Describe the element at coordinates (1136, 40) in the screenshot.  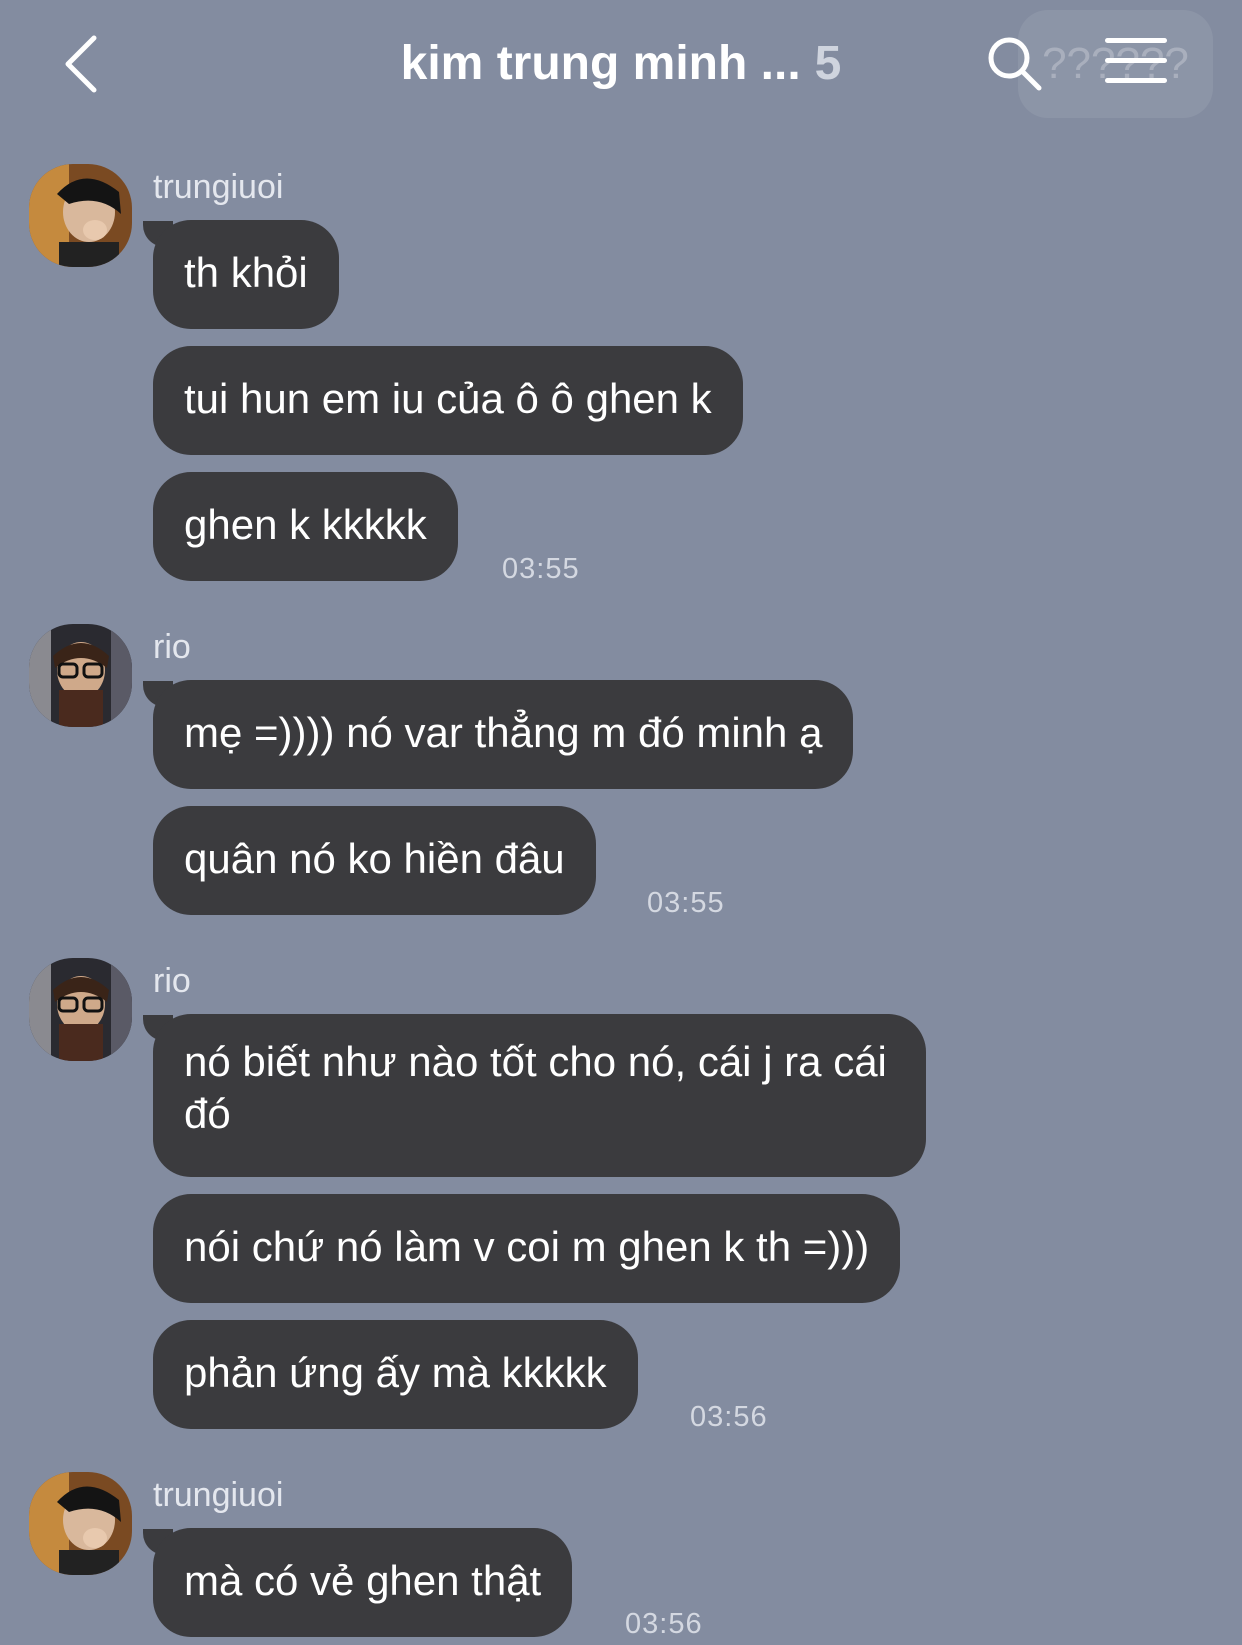
I see `menu-icon` at that location.